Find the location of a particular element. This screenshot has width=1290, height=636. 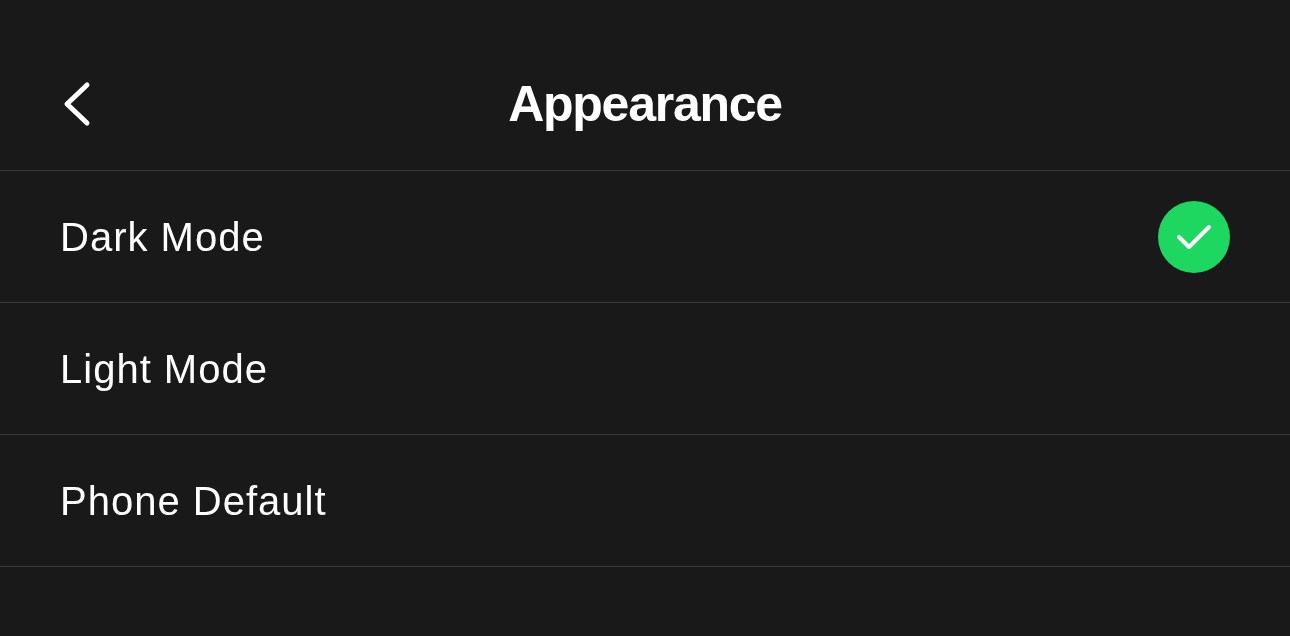

option-label: Dark Mode is located at coordinates (162, 237).